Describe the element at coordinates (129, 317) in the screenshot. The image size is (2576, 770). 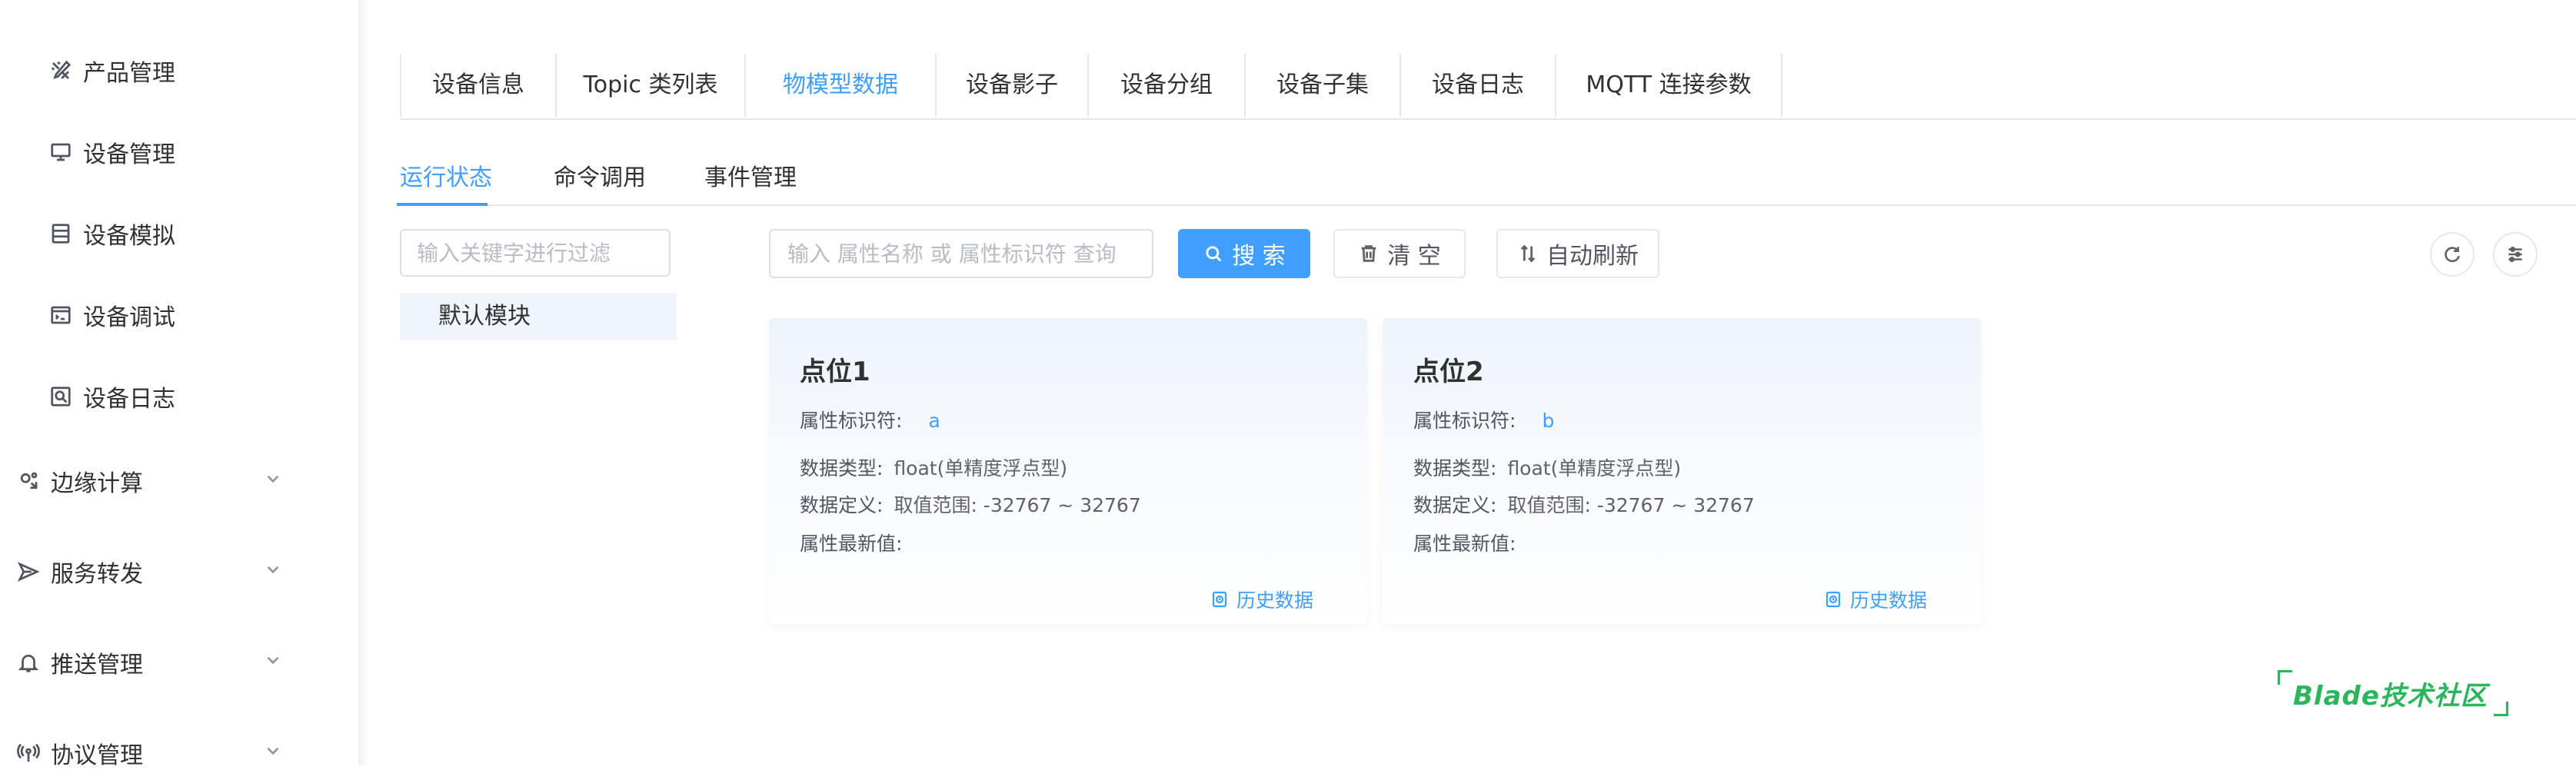
I see `sidebar-item-label: 设备调试` at that location.